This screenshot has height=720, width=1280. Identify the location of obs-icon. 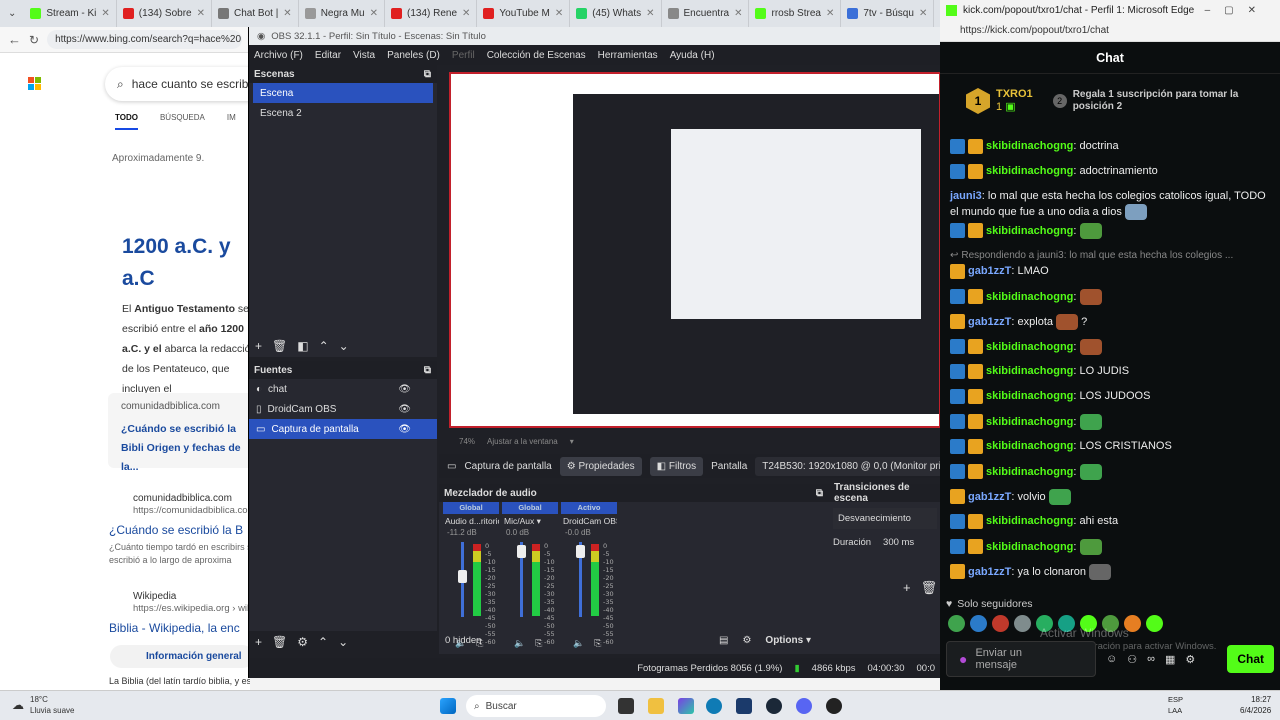
(834, 706).